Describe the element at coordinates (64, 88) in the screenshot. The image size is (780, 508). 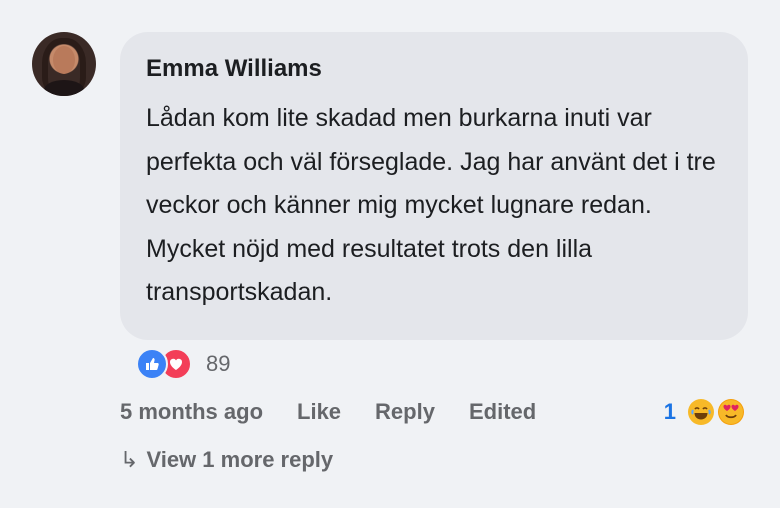
I see `avatar-shirt` at that location.